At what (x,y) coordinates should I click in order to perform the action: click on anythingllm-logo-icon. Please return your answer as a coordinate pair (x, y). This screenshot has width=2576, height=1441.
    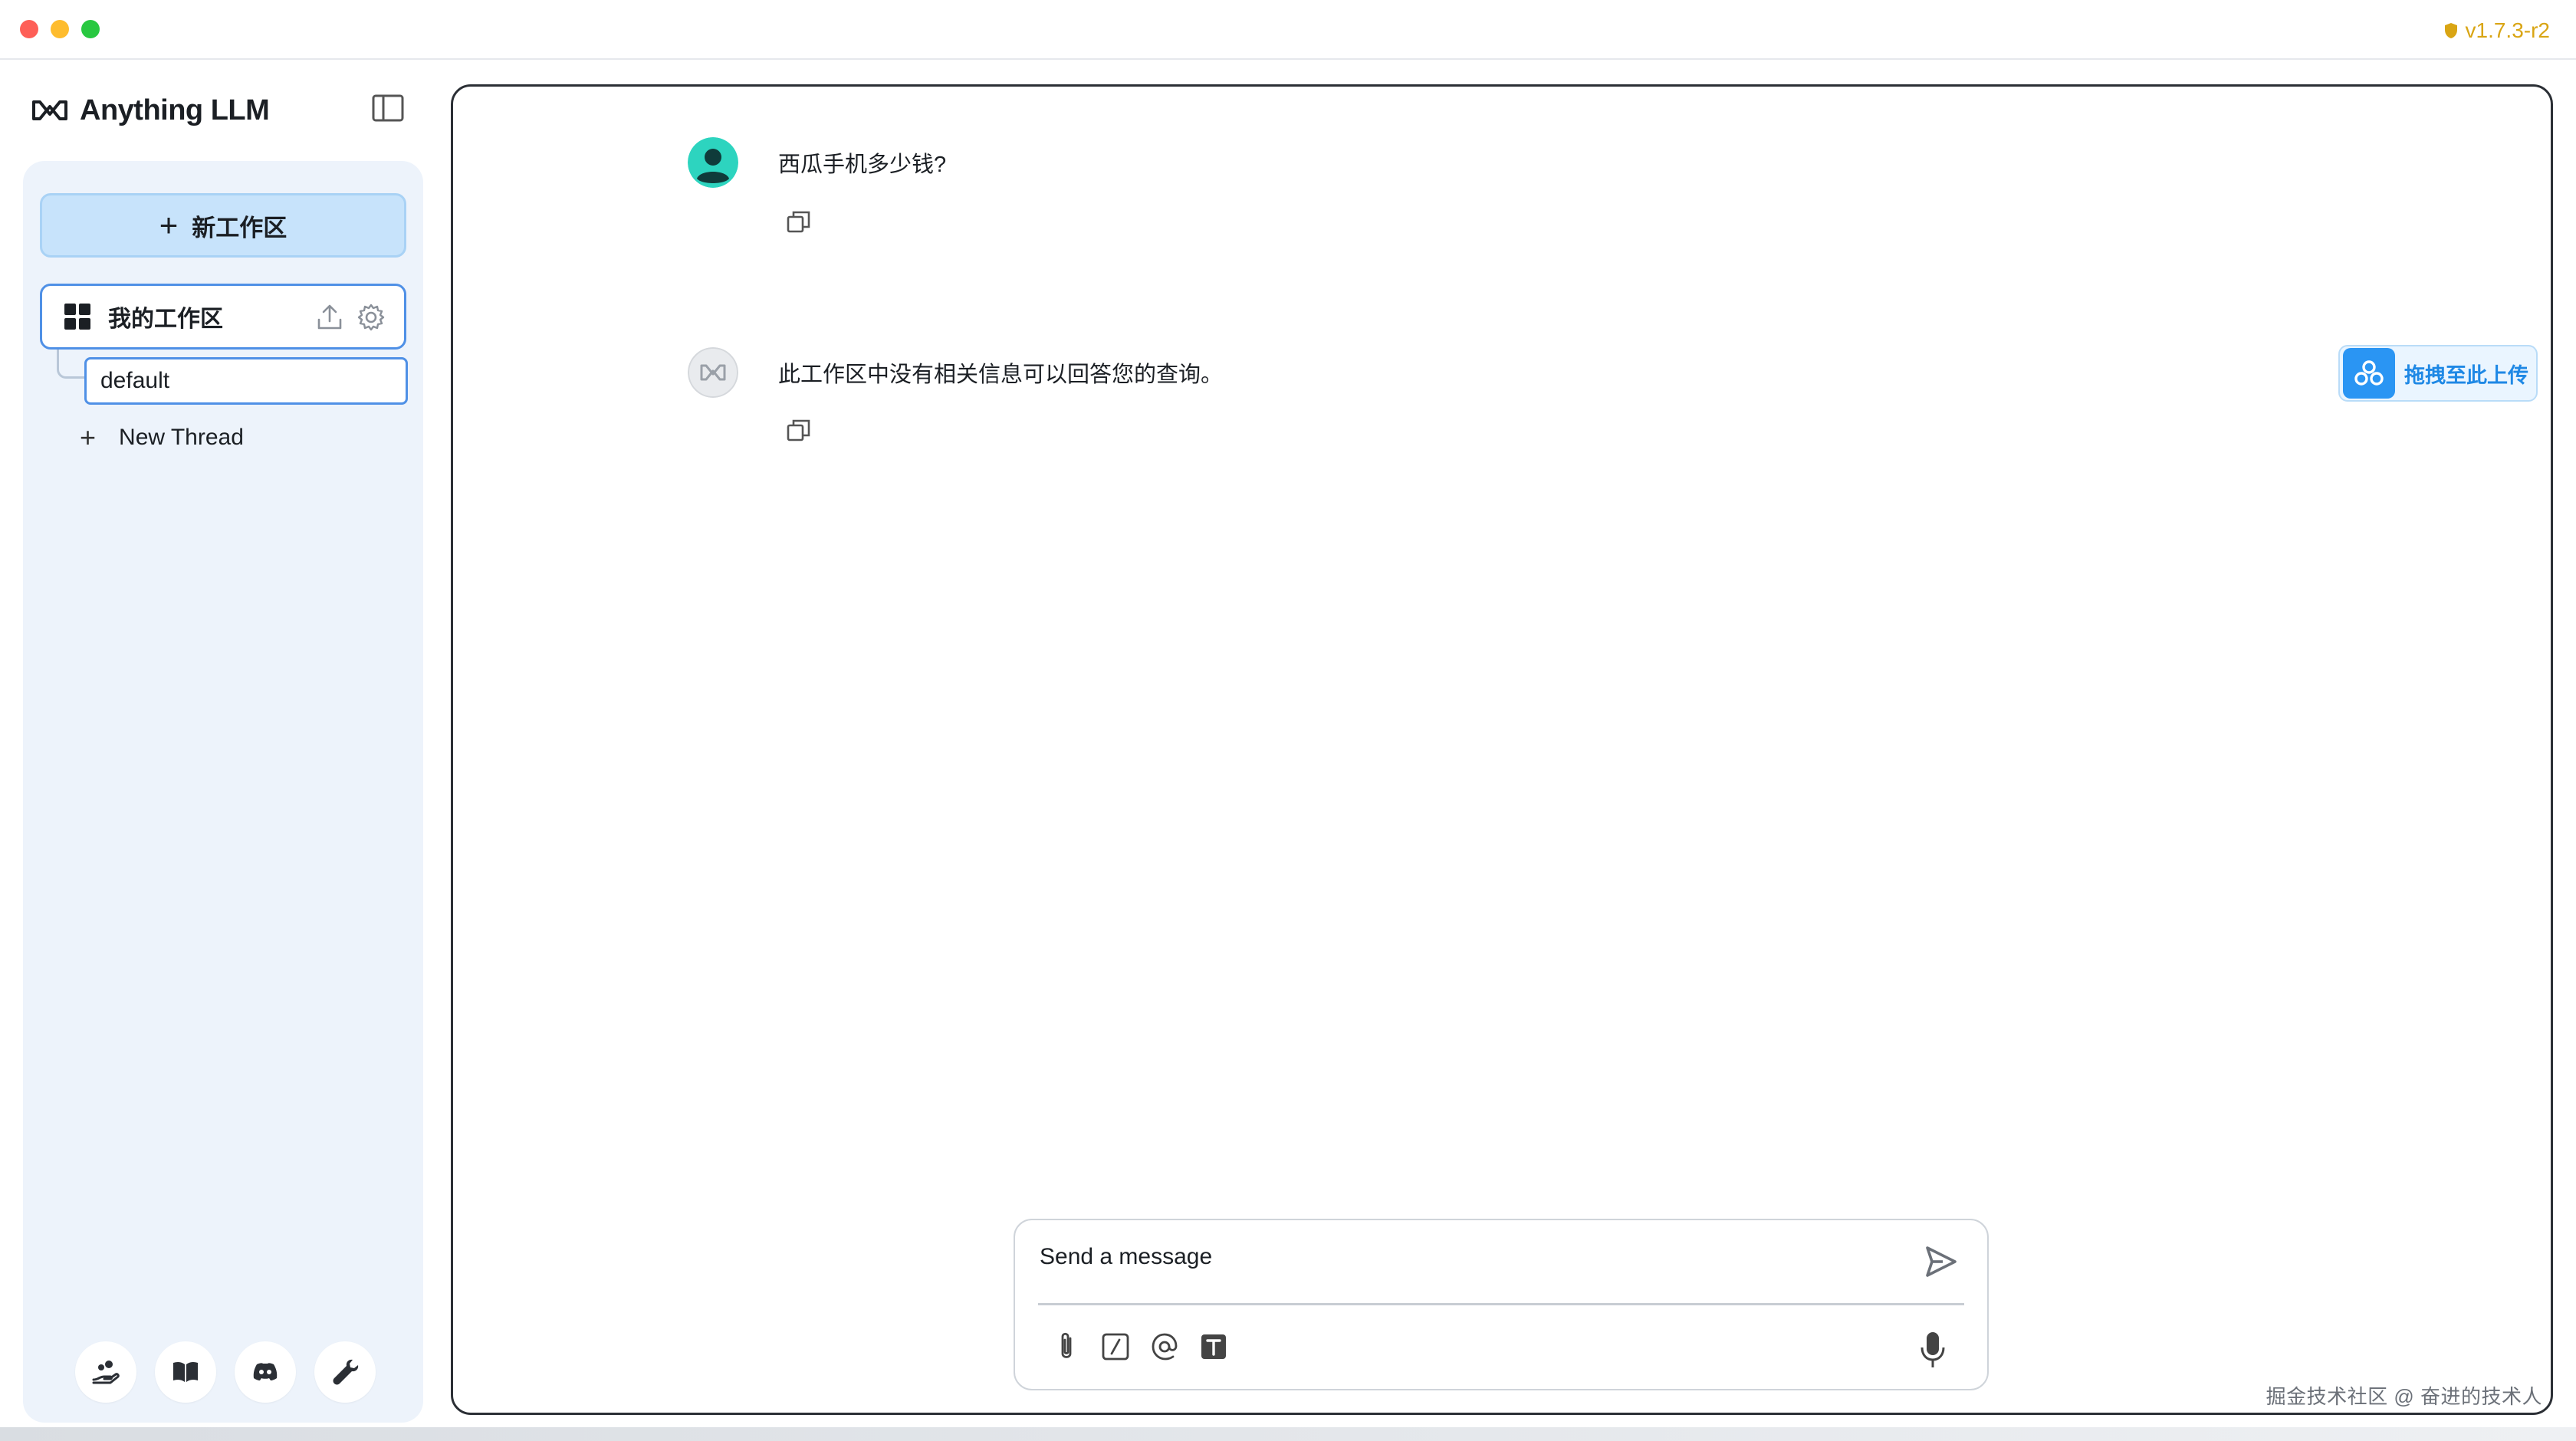
    Looking at the image, I should click on (49, 110).